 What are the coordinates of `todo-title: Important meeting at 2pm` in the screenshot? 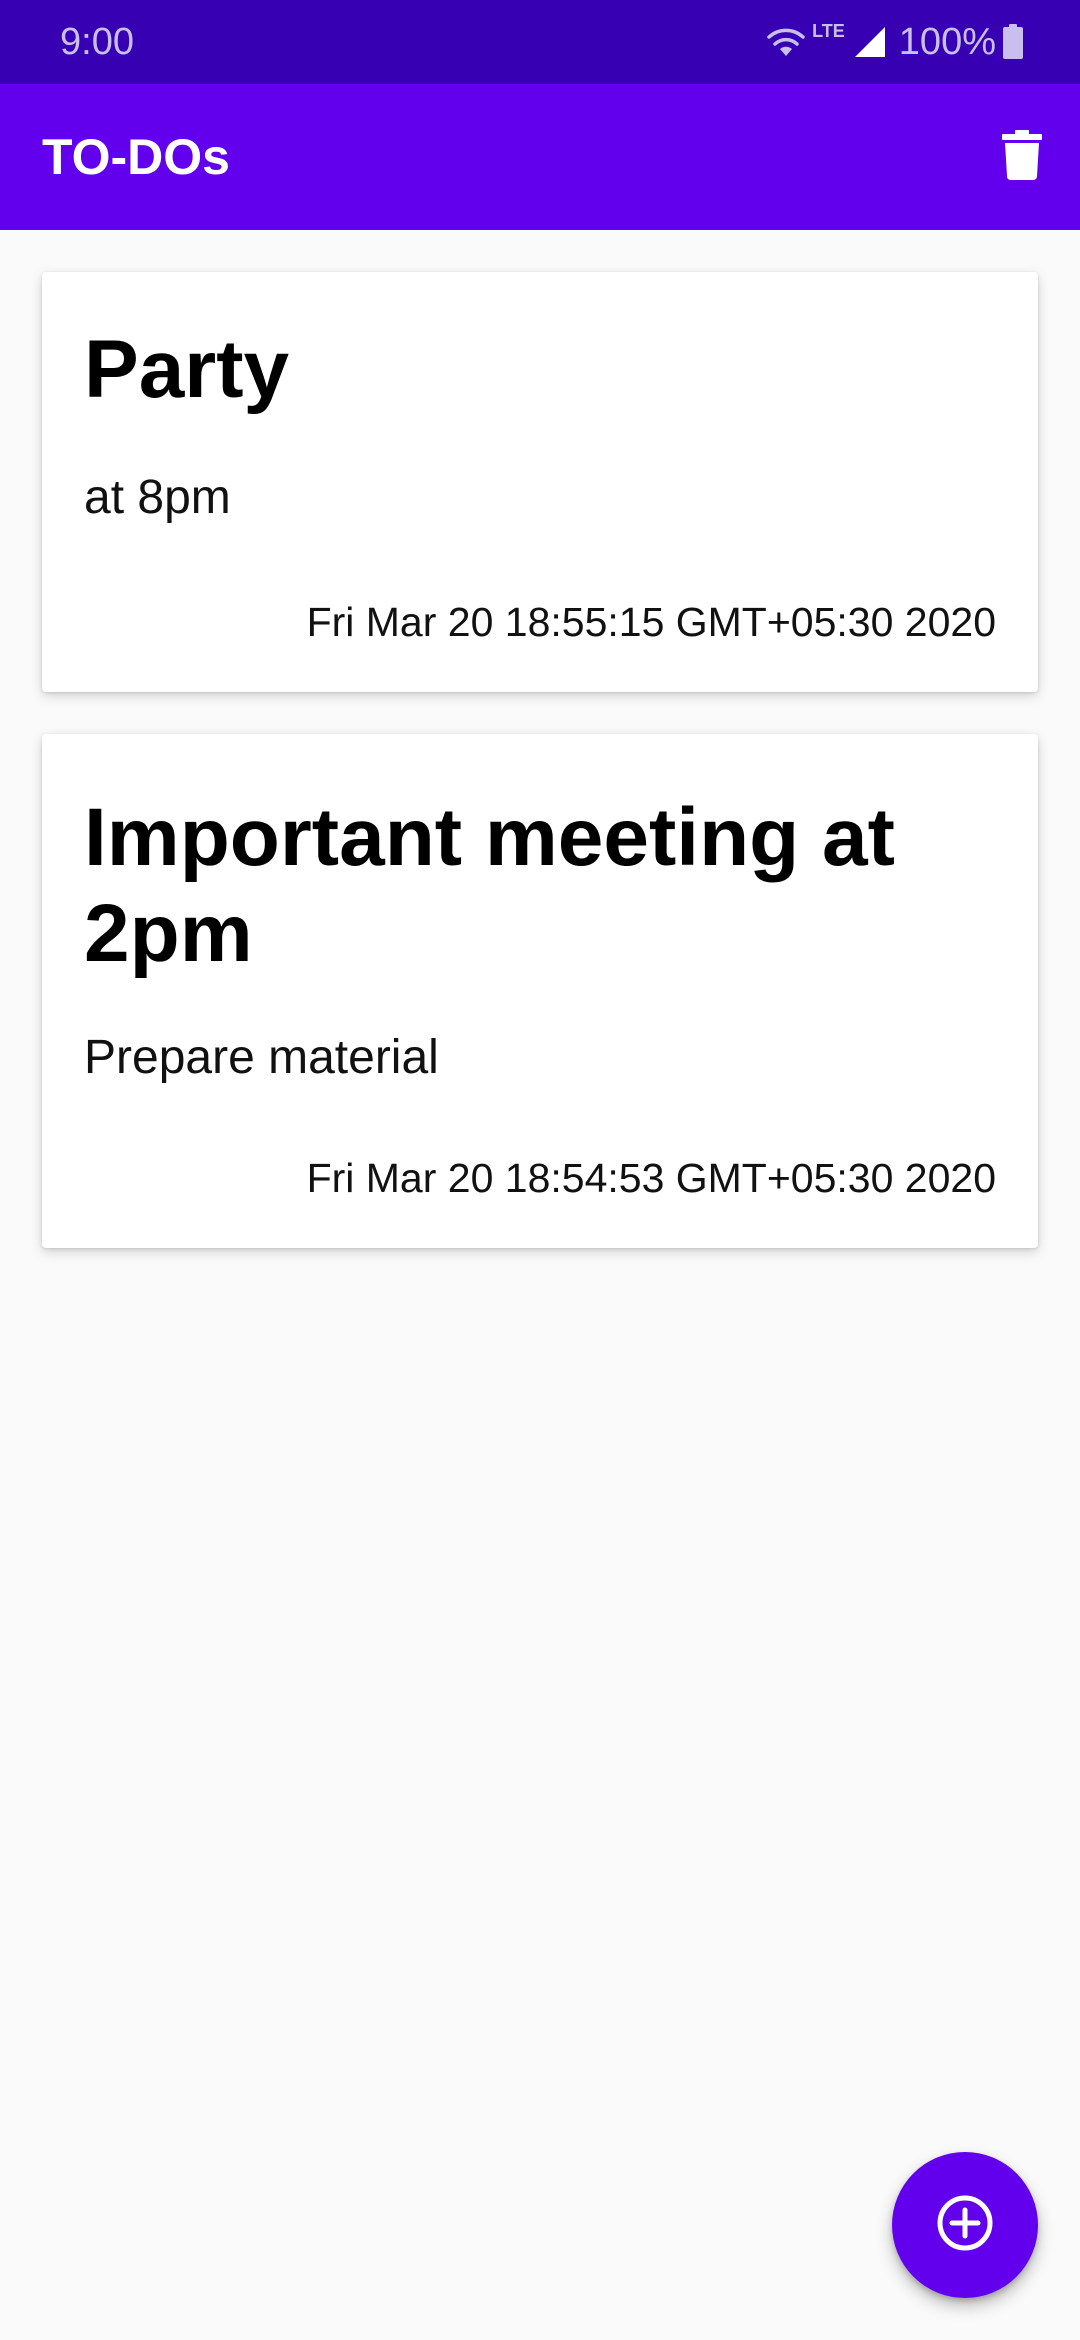 It's located at (489, 885).